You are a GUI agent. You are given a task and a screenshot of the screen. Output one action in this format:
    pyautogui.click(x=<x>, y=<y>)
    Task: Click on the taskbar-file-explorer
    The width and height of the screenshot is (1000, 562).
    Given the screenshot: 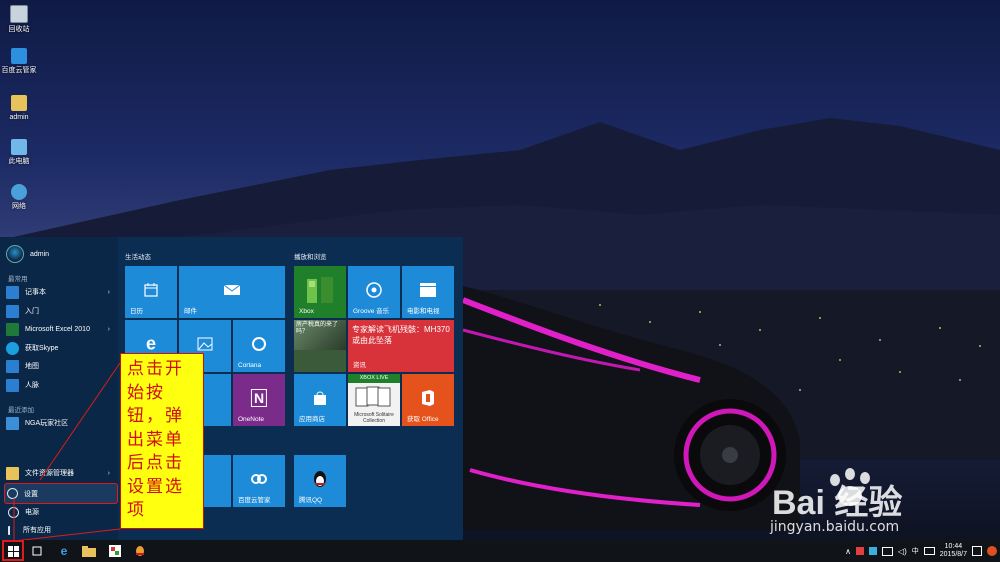 What is the action you would take?
    pyautogui.click(x=89, y=551)
    